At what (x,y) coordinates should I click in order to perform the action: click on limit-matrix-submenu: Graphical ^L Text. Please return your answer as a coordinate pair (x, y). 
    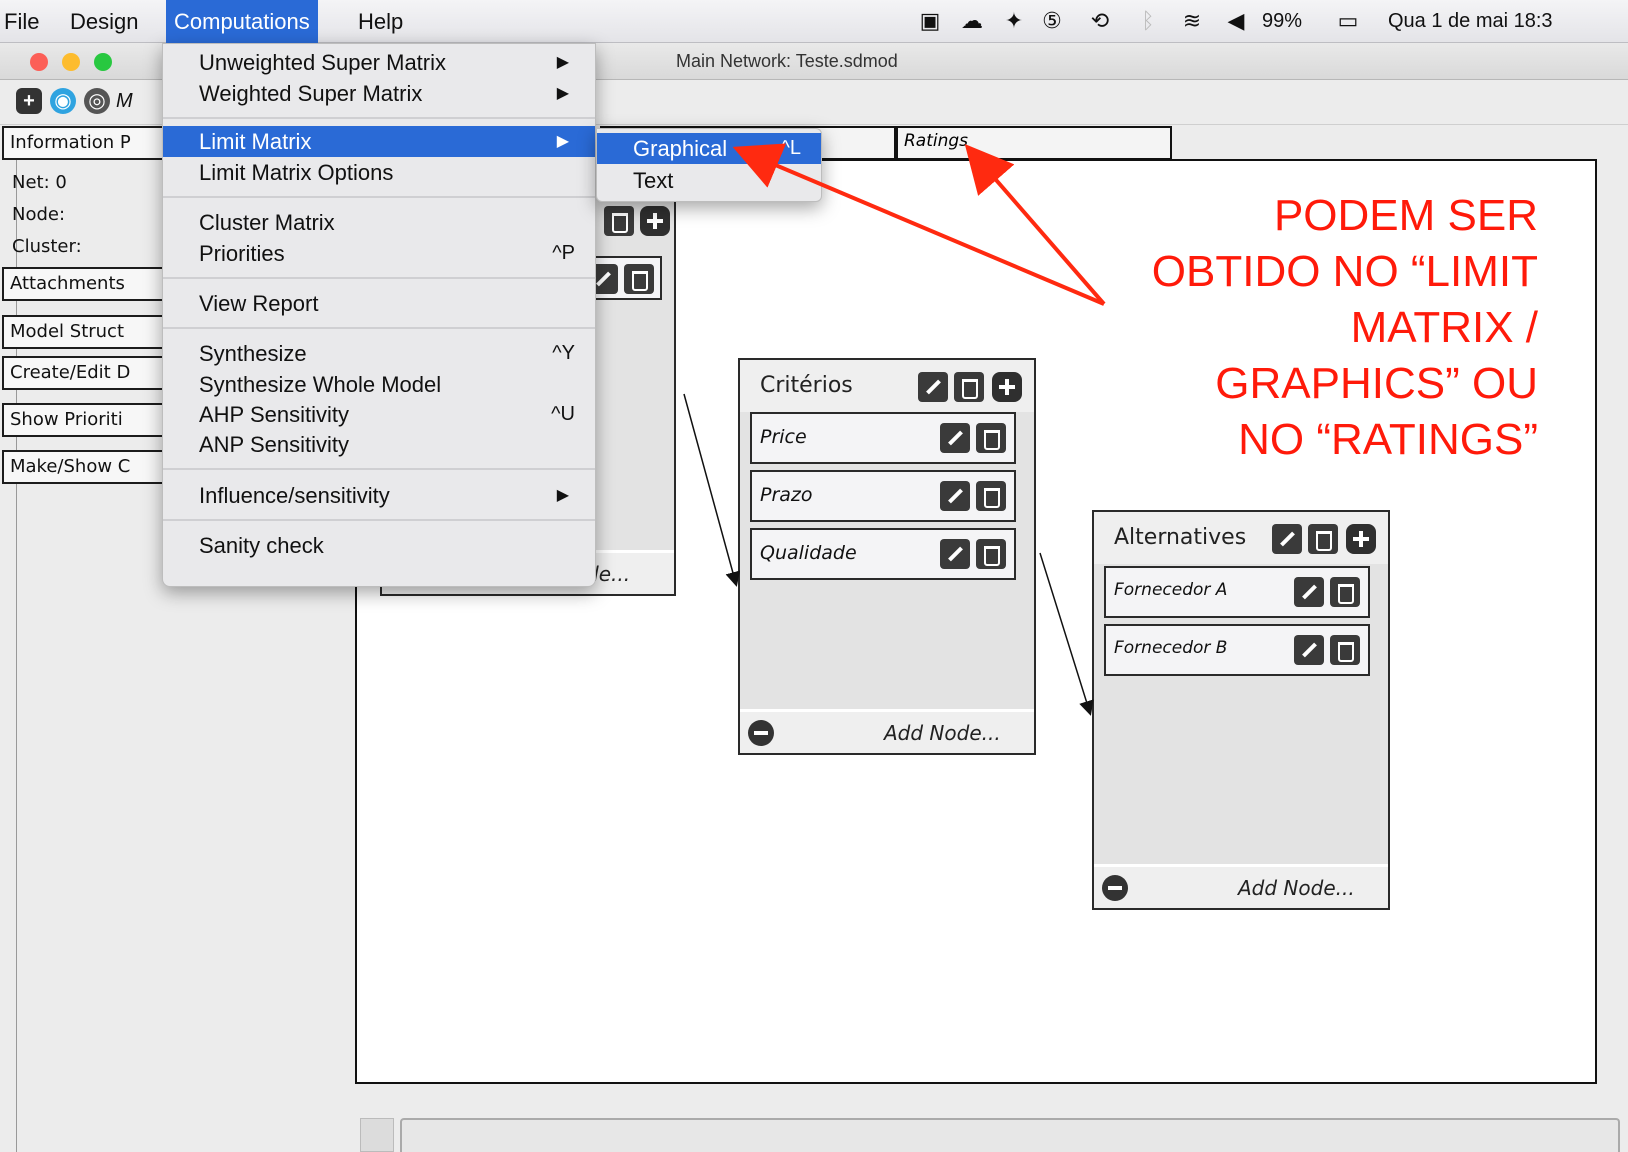
    Looking at the image, I should click on (709, 165).